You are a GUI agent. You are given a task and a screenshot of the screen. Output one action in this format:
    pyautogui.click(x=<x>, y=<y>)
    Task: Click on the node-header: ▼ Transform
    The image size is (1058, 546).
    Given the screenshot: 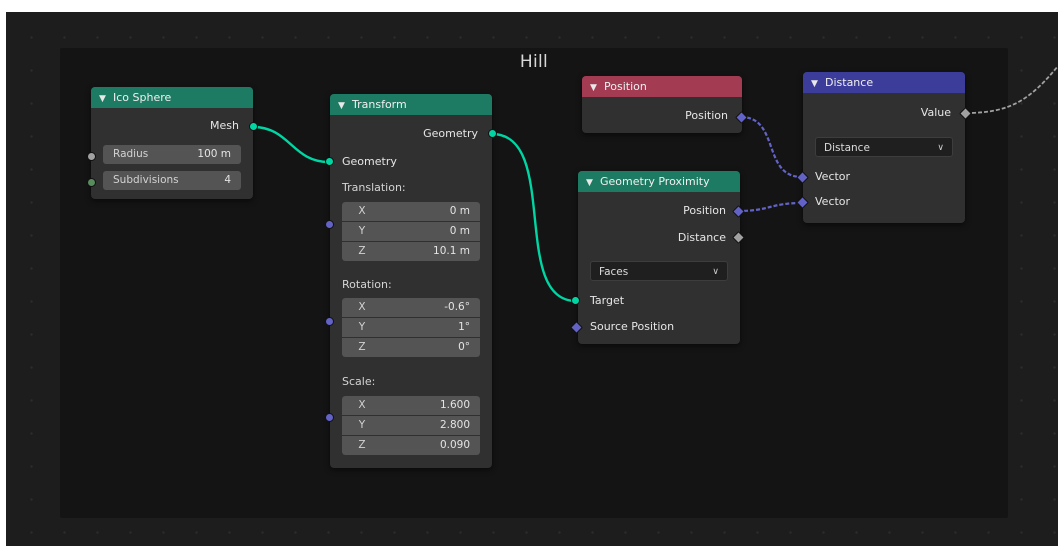 What is the action you would take?
    pyautogui.click(x=411, y=104)
    